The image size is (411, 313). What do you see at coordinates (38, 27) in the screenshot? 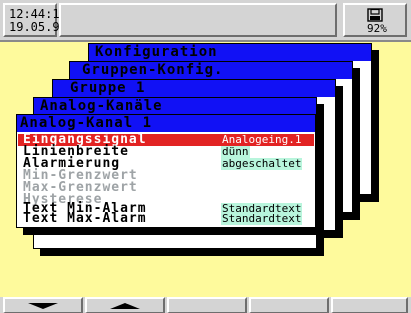
I see `date-text: 19.05.97` at bounding box center [38, 27].